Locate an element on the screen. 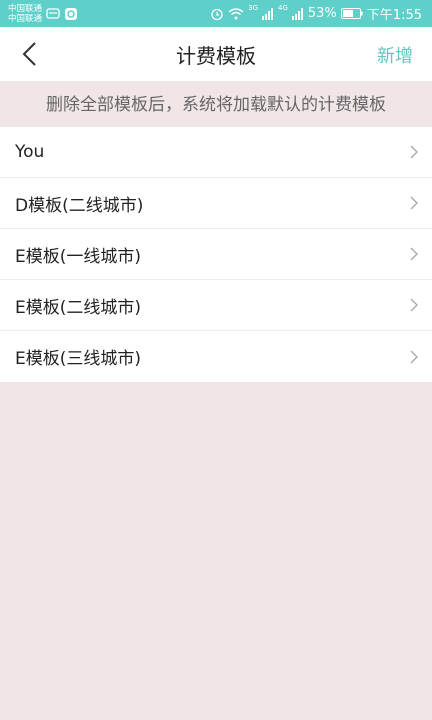 The image size is (432, 720). carrier-names: 中国联通 中国联通 is located at coordinates (25, 14).